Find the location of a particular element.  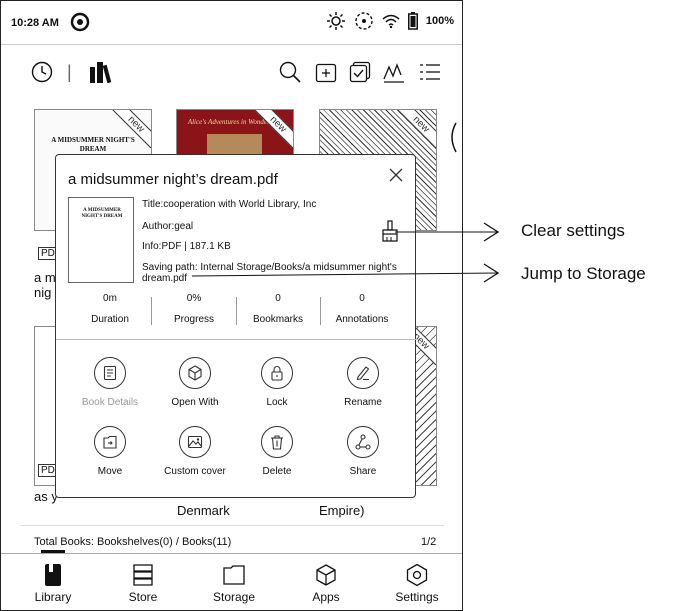

callout-clear-settings: Clear settings is located at coordinates (573, 230).